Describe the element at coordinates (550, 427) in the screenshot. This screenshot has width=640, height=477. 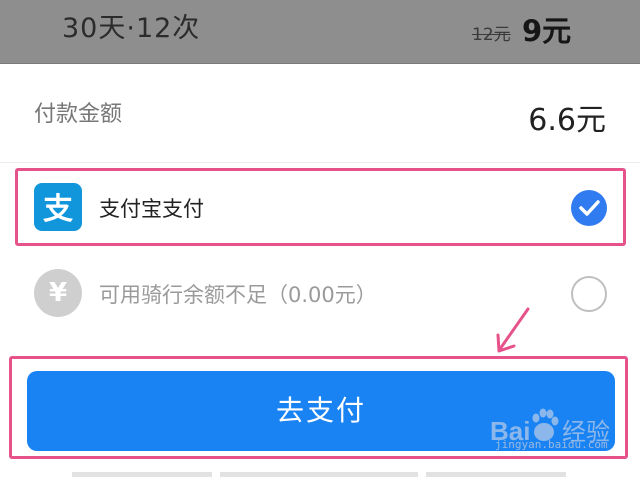
I see `baidu-watermark-logo: Bai 经验` at that location.